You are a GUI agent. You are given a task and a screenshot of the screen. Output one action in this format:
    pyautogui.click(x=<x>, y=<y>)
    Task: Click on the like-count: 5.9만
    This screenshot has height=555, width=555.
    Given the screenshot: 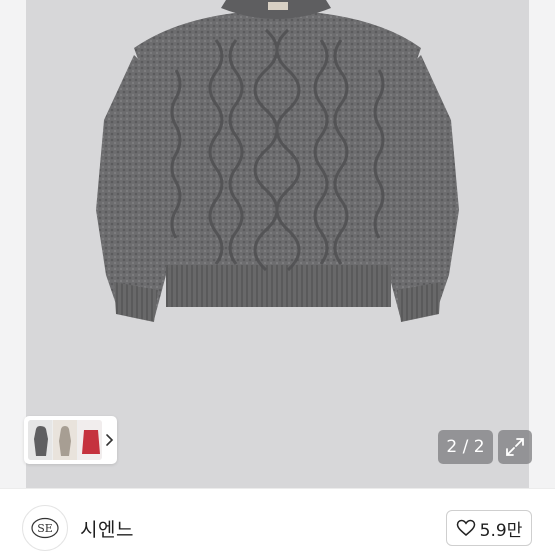 What is the action you would take?
    pyautogui.click(x=501, y=530)
    